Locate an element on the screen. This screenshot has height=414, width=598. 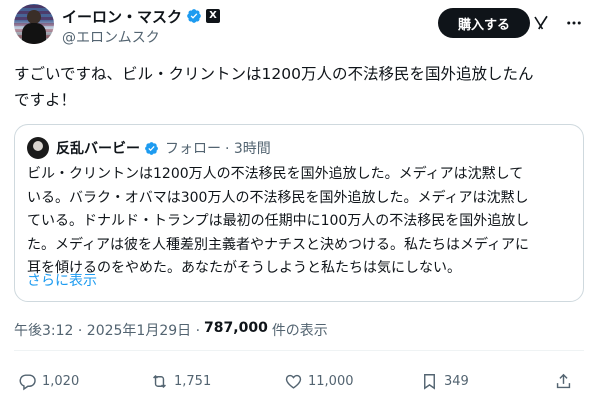
tweet-header: イーロン・マスク X @エロンムスク 購入する is located at coordinates (299, 27).